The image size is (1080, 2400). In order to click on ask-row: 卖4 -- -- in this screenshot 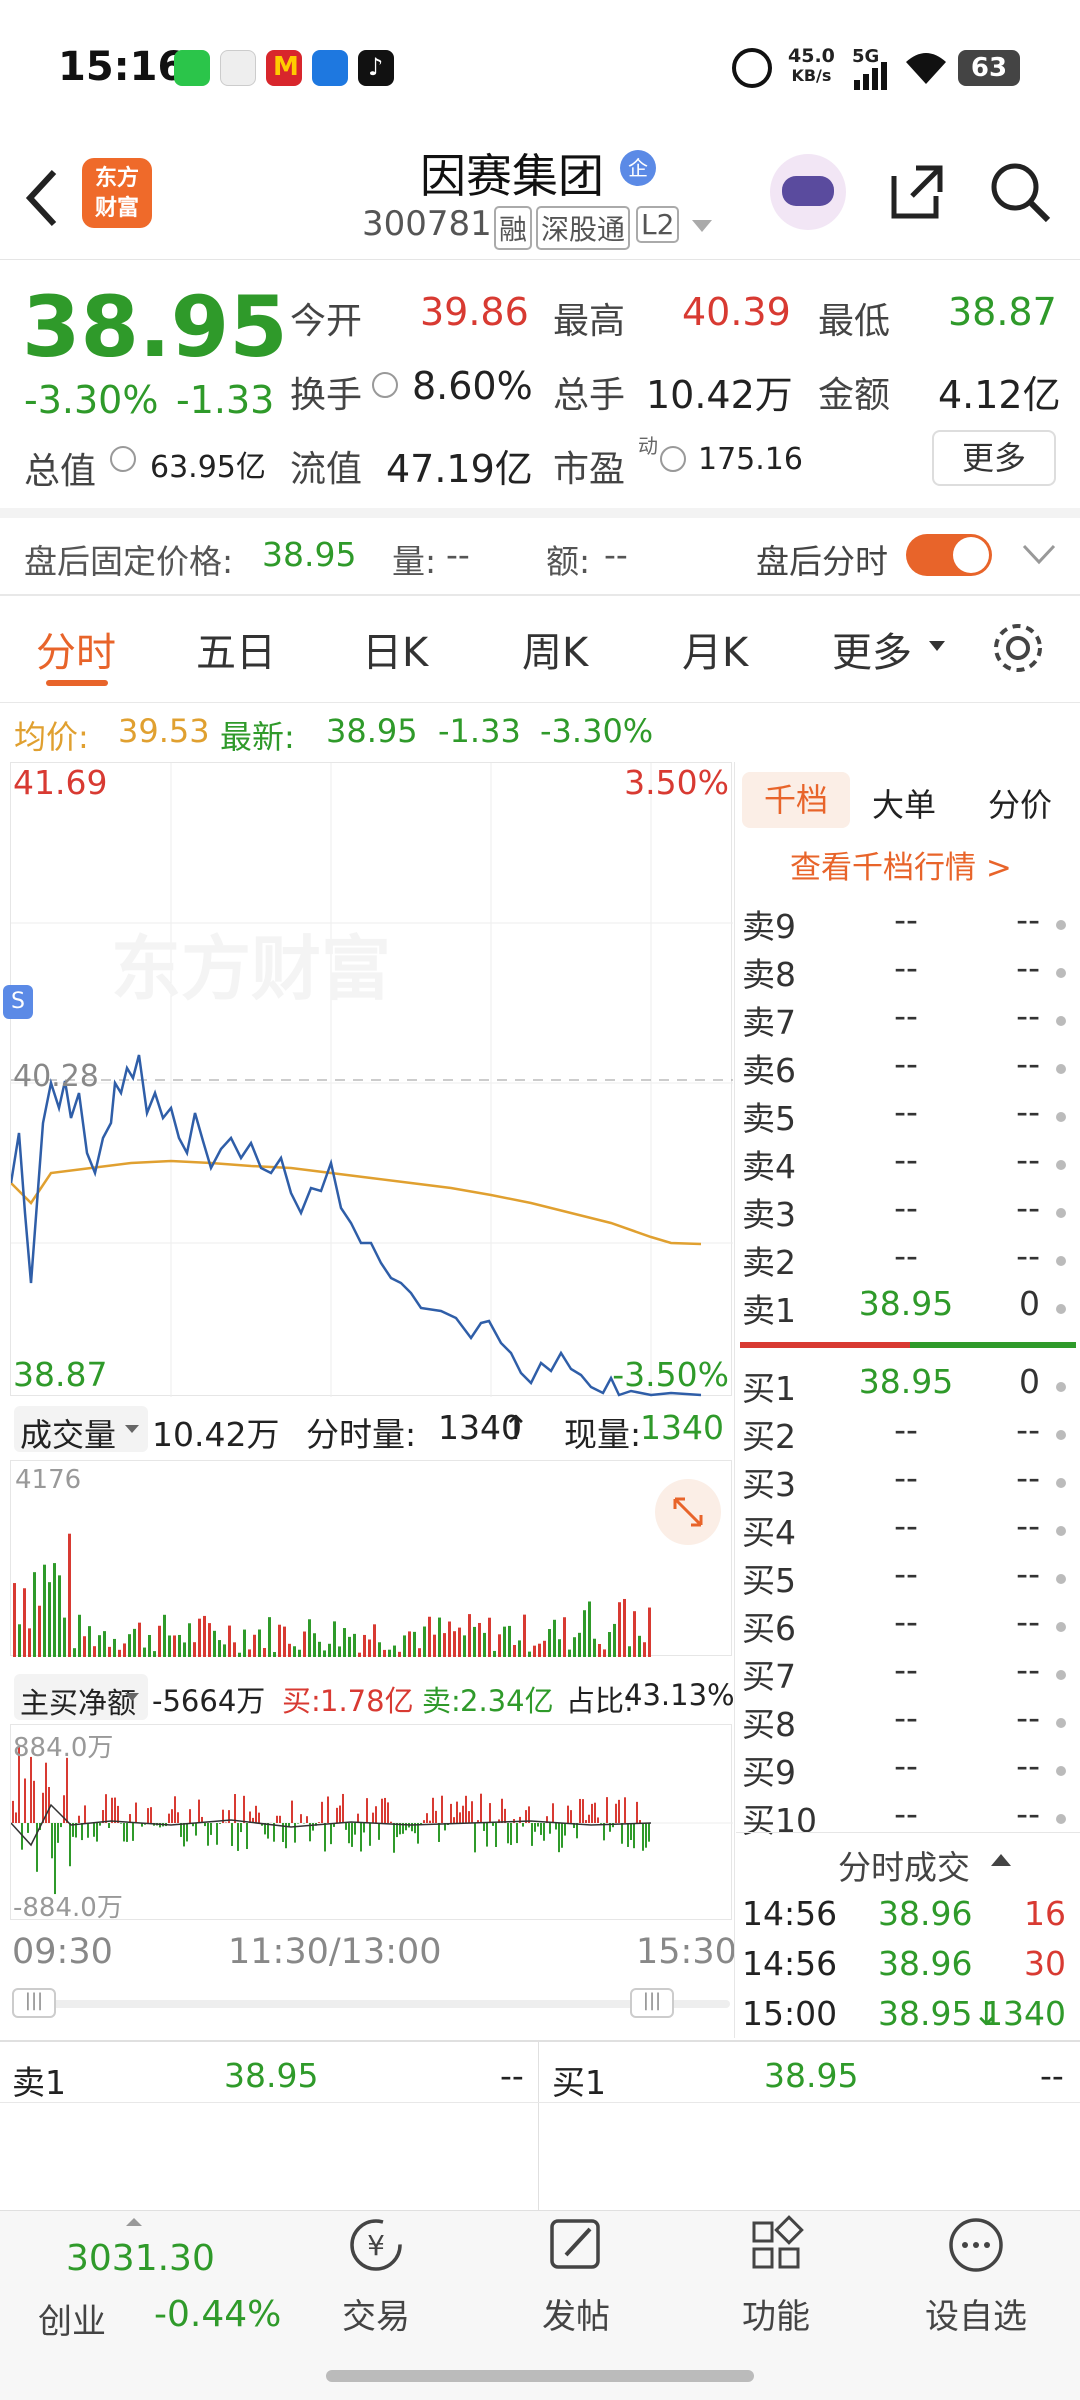, I will do `click(905, 1164)`.